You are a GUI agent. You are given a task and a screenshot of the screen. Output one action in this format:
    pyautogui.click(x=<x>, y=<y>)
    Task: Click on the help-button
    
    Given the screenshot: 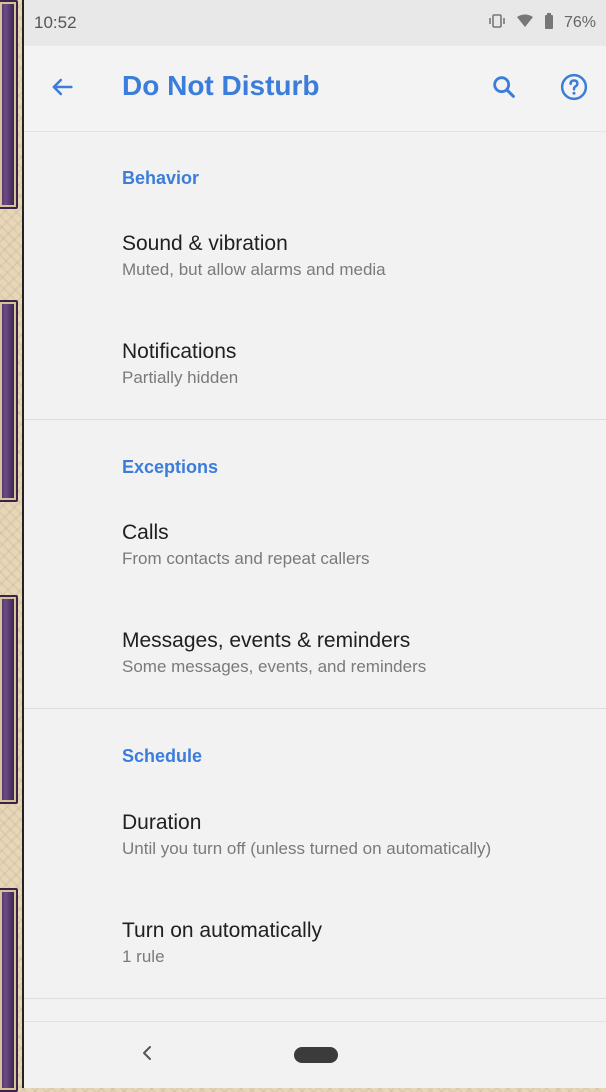 What is the action you would take?
    pyautogui.click(x=574, y=89)
    